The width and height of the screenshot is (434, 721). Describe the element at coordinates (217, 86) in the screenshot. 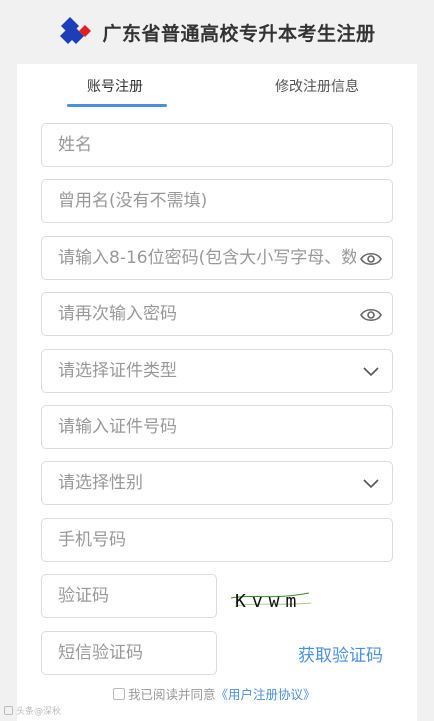

I see `tab-bar: 账号注册 修改注册信息` at that location.